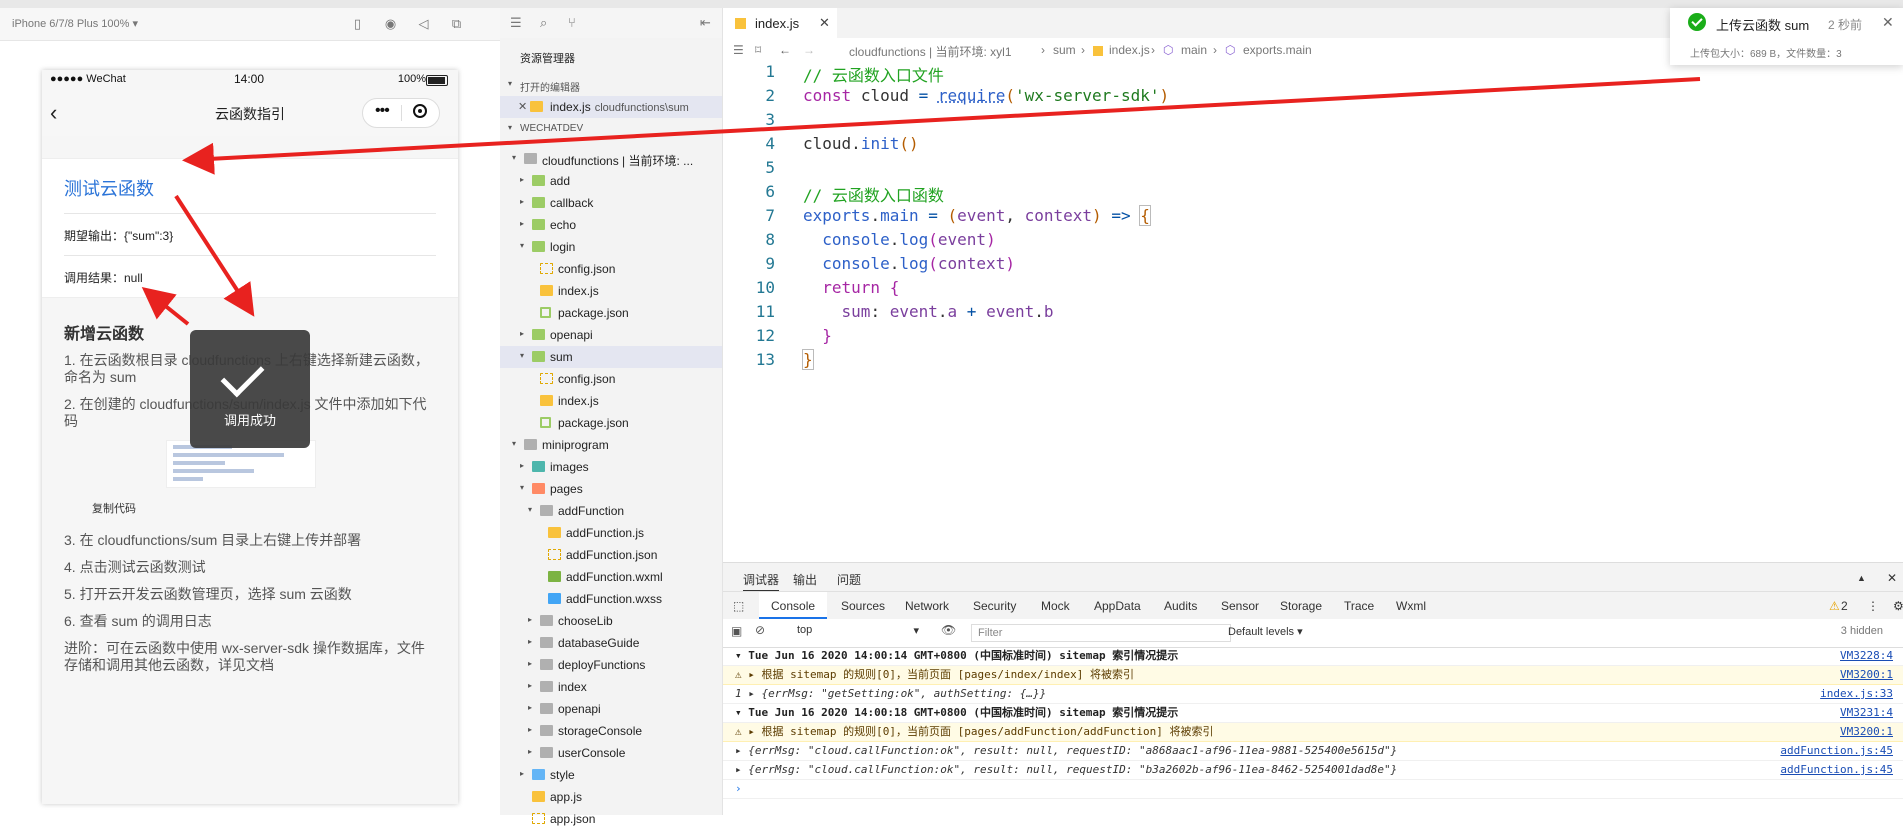 Image resolution: width=1903 pixels, height=830 pixels. What do you see at coordinates (214, 255) in the screenshot?
I see `arrow-to-toast` at bounding box center [214, 255].